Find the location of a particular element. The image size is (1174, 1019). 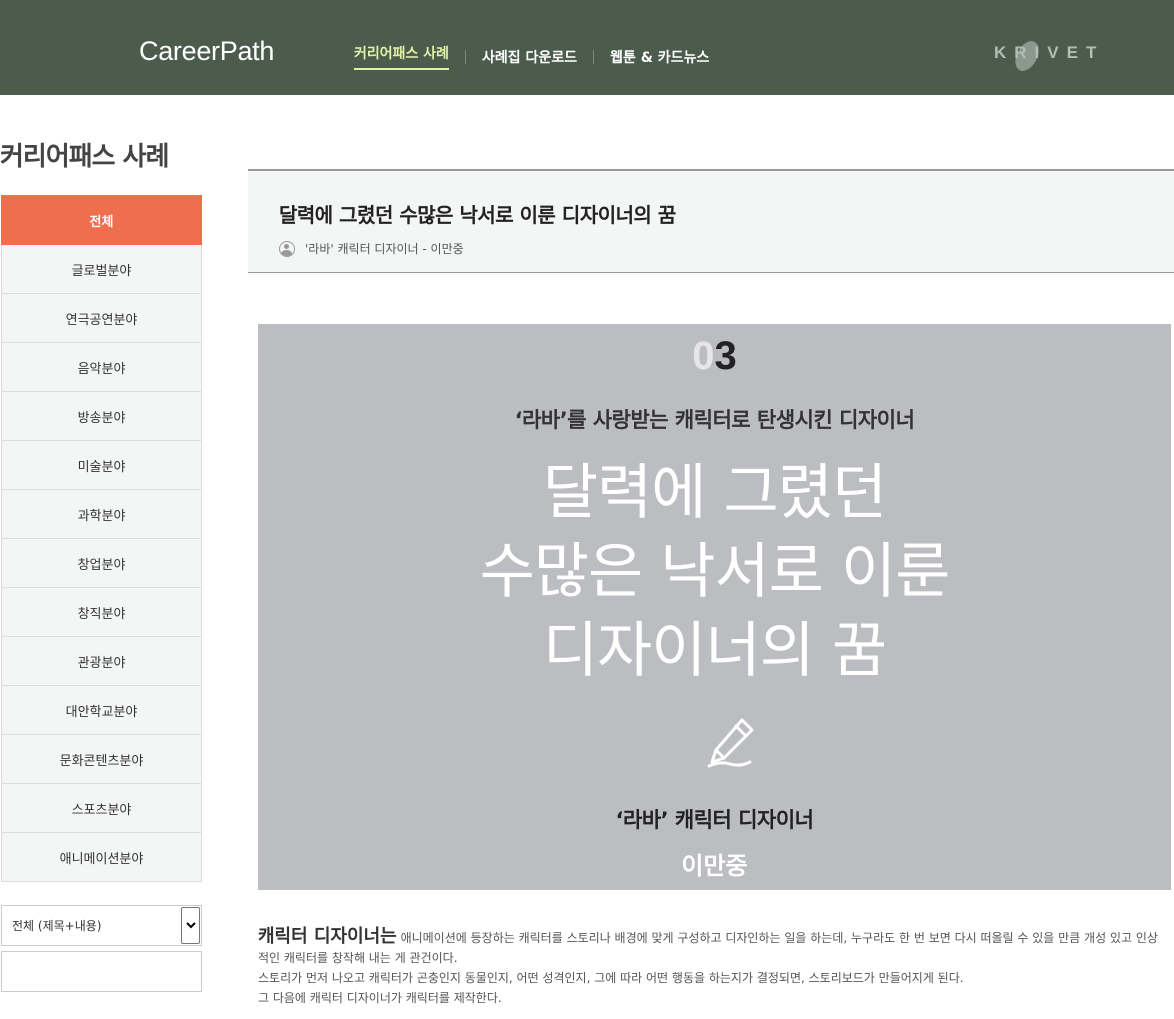

category-global: 글로벌분야 is located at coordinates (101, 269).